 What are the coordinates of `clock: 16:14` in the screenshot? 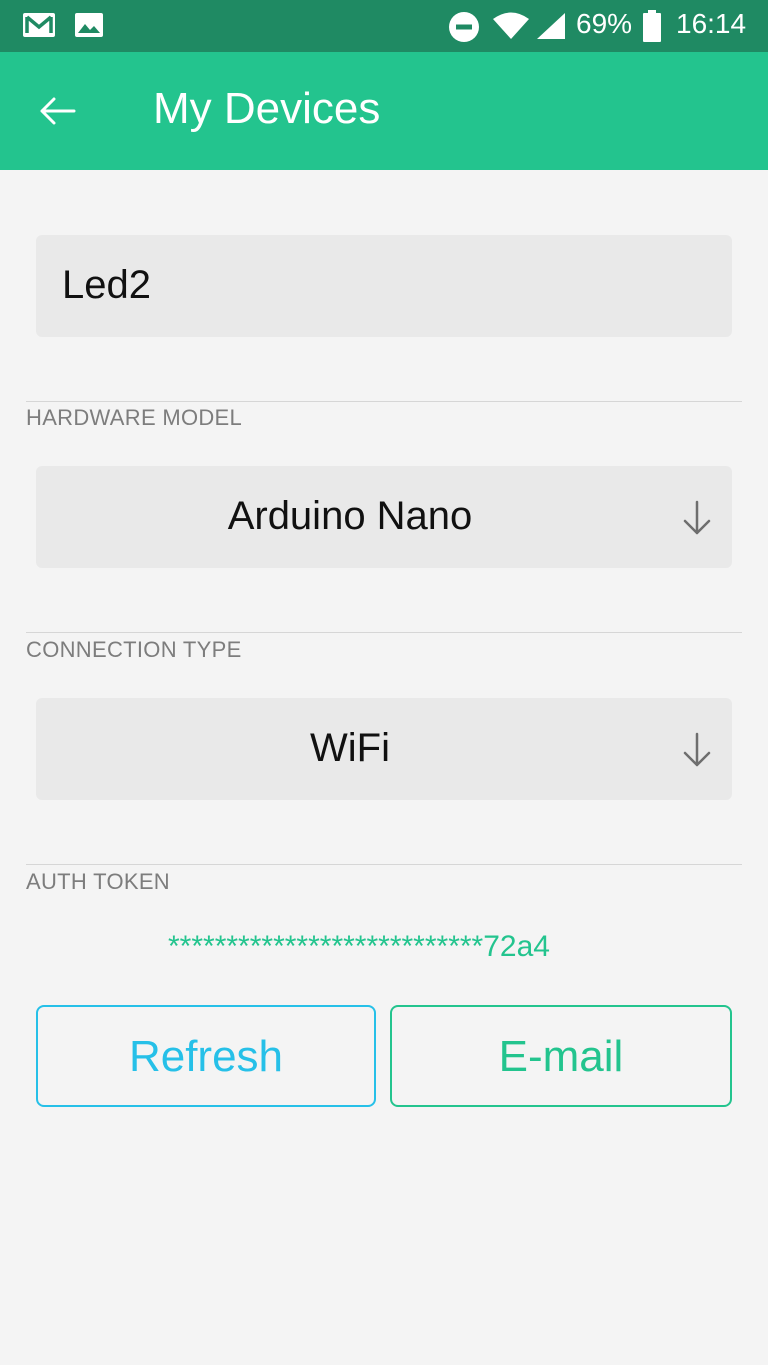 It's located at (711, 23).